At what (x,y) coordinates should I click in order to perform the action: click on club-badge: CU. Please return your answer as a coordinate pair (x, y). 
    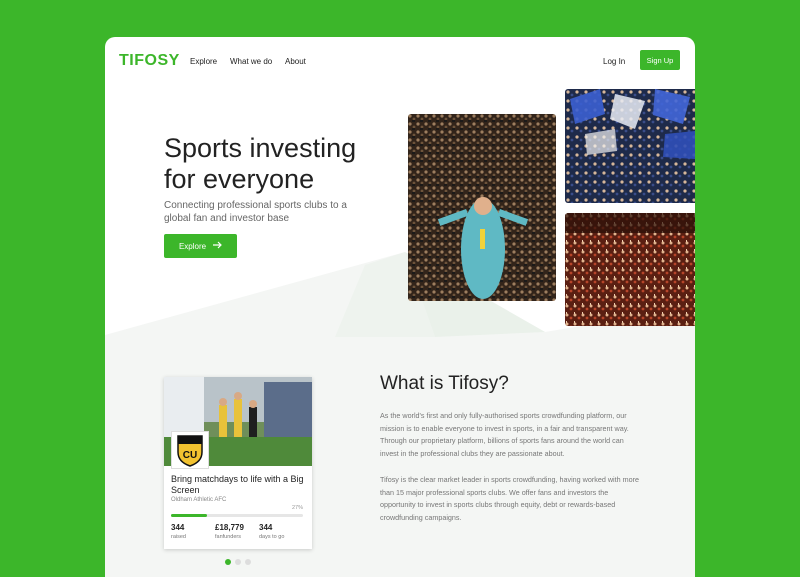
    Looking at the image, I should click on (190, 450).